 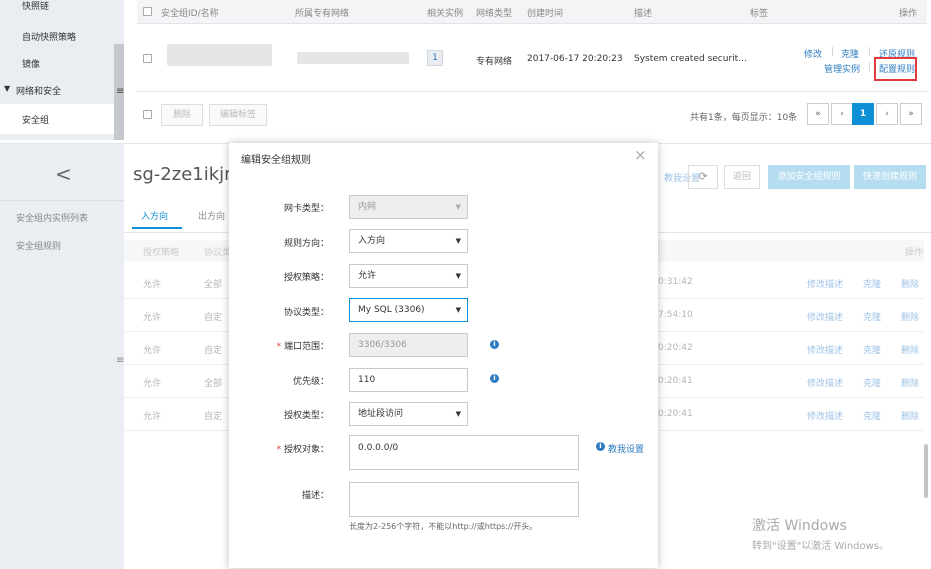 I want to click on sidebar-group-network-security: 网络和安全, so click(x=38, y=90).